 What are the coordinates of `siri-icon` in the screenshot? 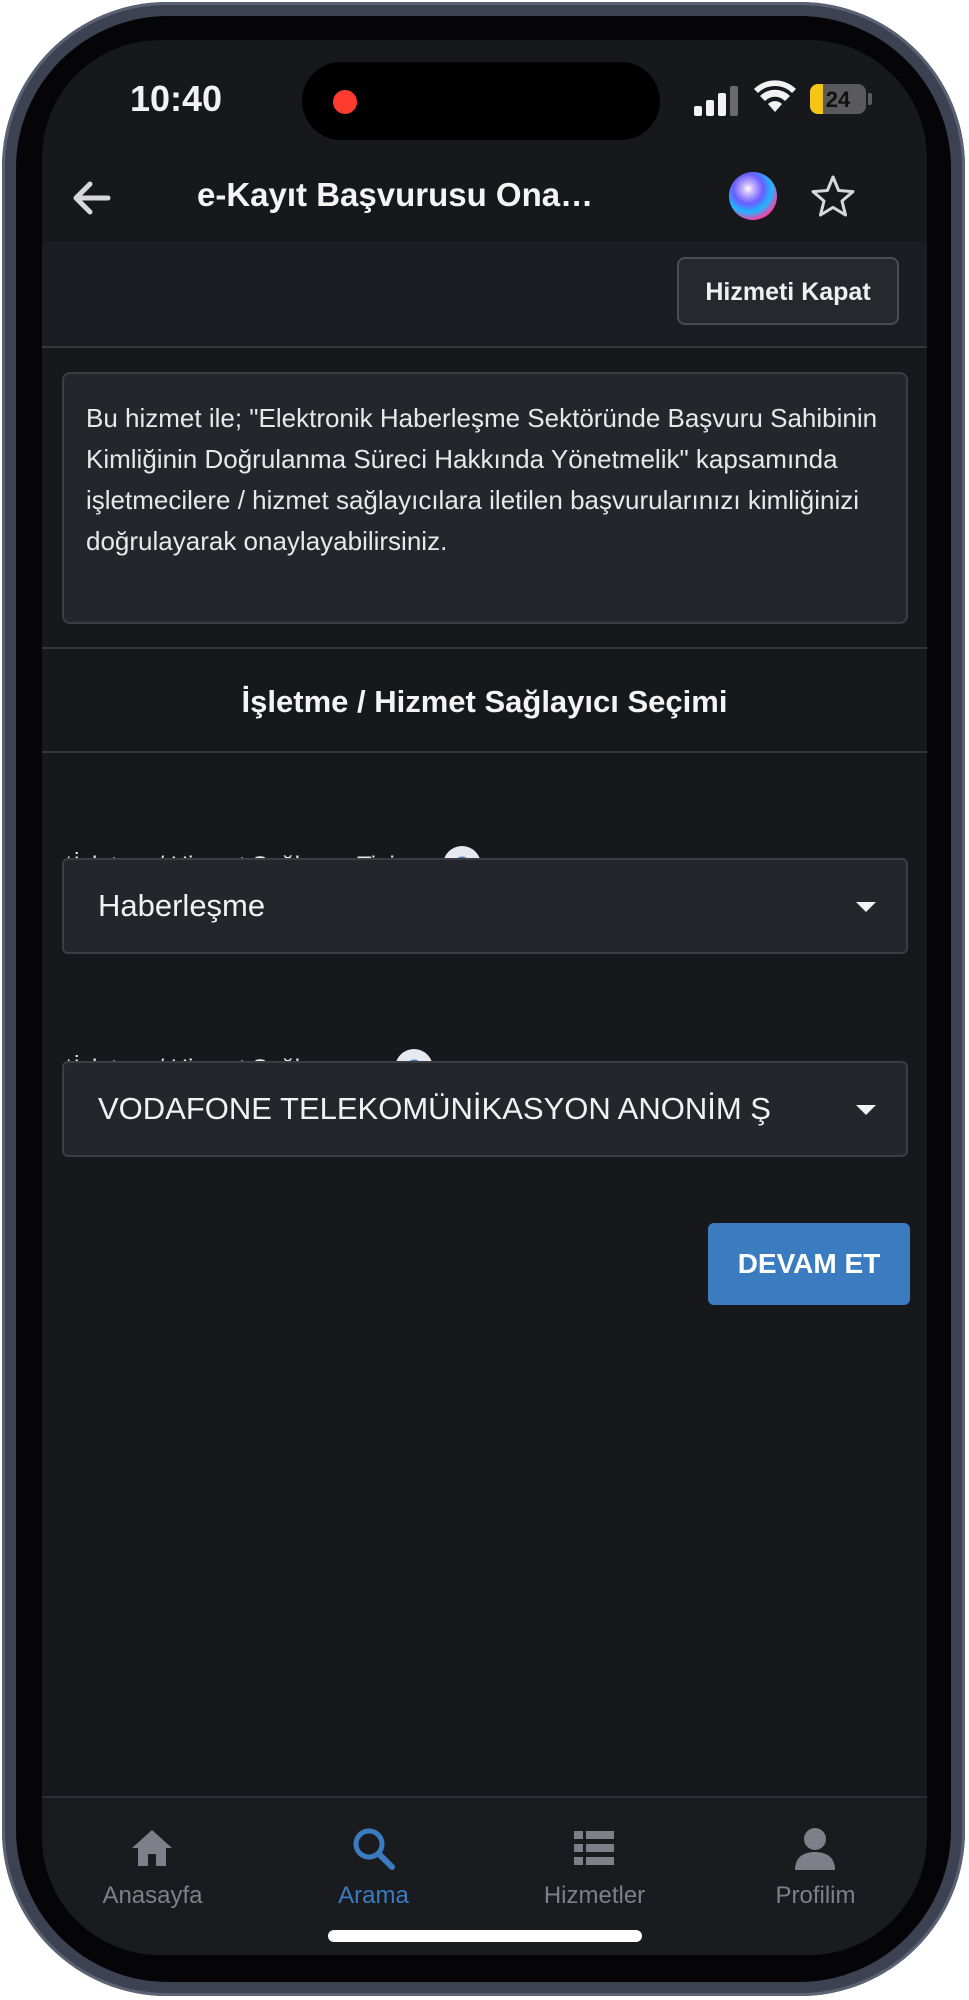 It's located at (753, 196).